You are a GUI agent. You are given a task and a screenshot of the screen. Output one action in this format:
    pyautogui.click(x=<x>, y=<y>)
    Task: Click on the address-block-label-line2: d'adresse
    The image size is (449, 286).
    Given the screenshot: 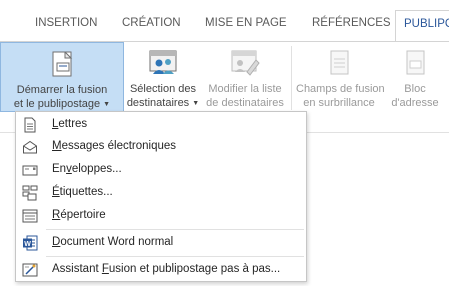 What is the action you would take?
    pyautogui.click(x=415, y=103)
    